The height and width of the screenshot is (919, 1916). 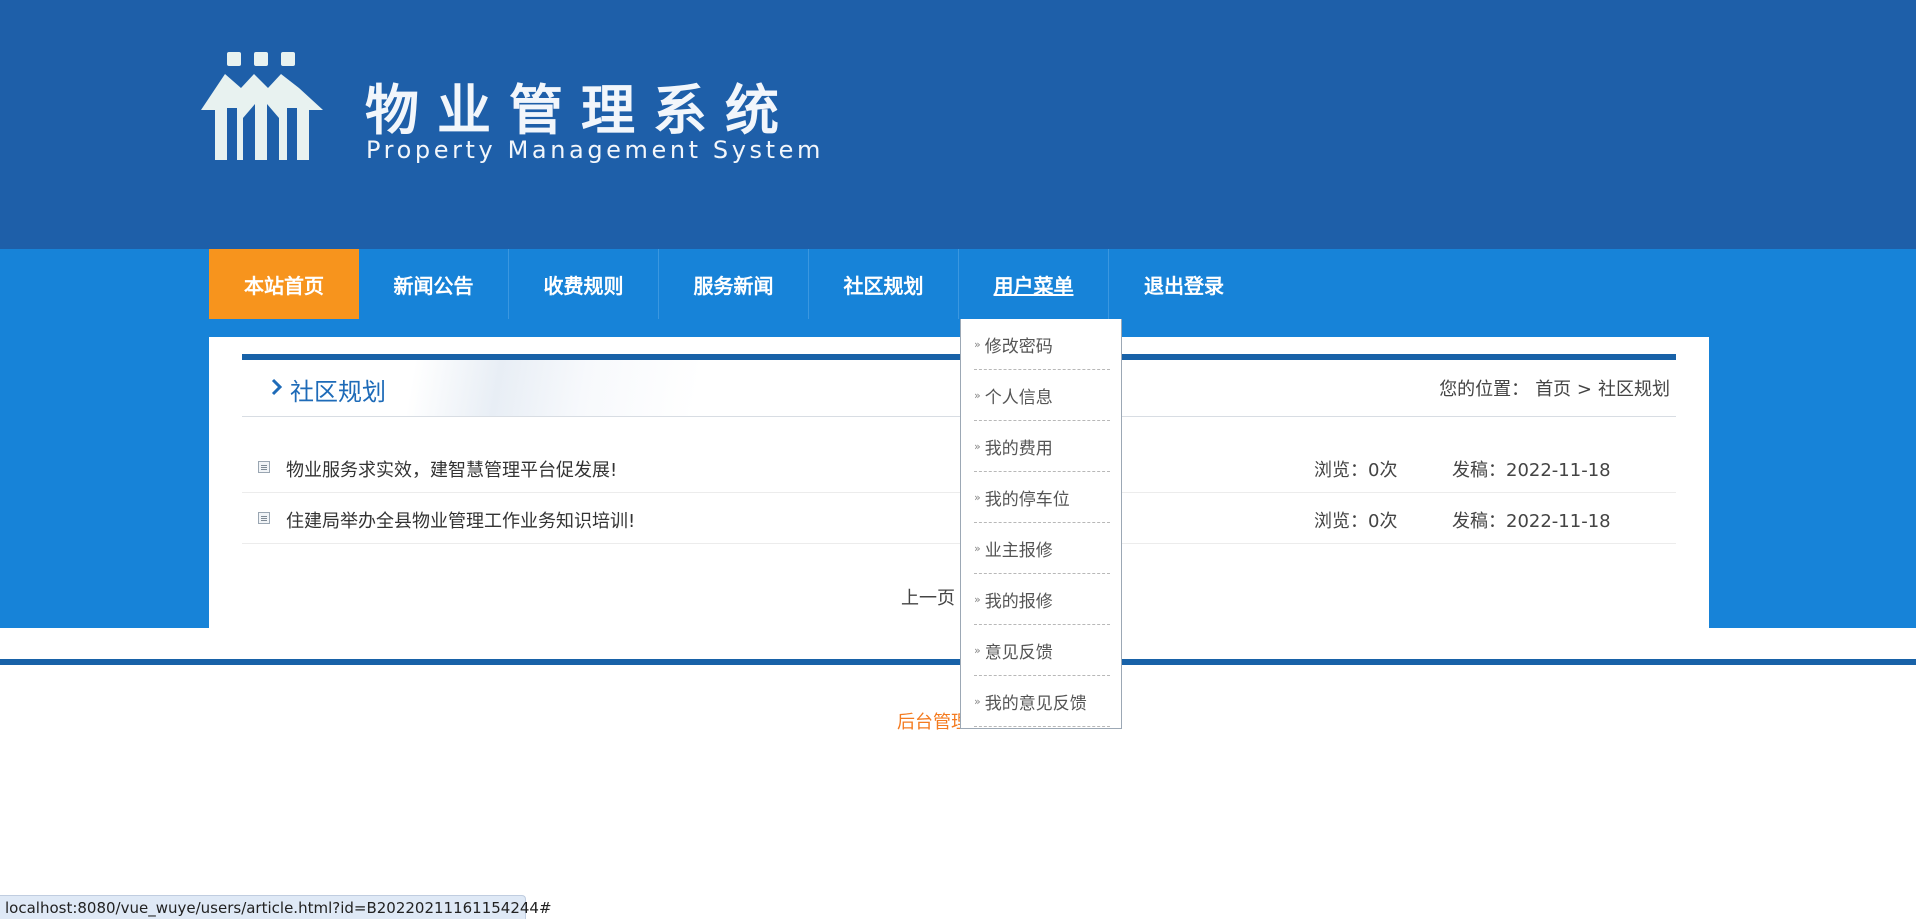 I want to click on menu-item-my-repairs: » 我的报修, so click(x=1042, y=599).